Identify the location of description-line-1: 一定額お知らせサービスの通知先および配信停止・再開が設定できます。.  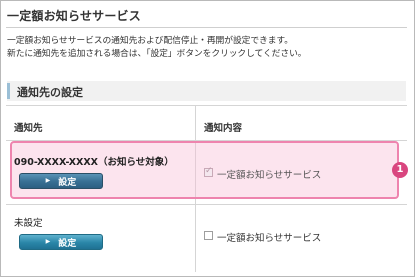
(150, 41).